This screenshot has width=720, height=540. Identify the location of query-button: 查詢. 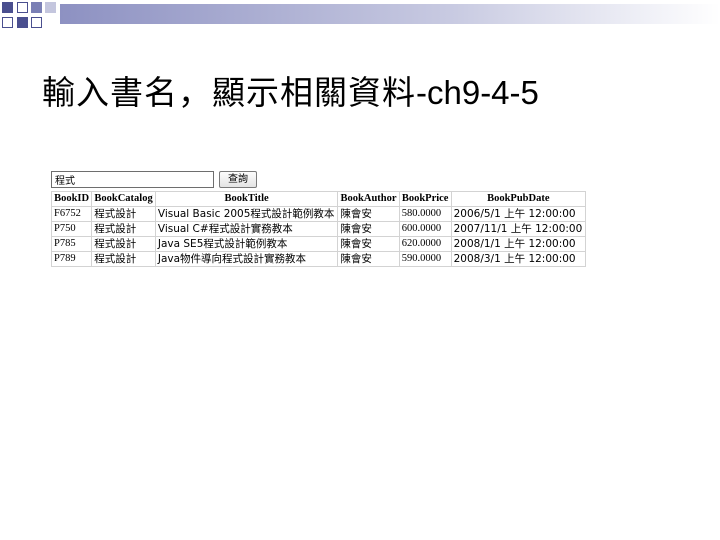
(238, 179).